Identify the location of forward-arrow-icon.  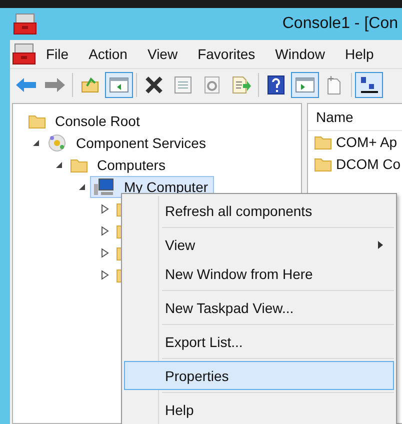
(55, 85).